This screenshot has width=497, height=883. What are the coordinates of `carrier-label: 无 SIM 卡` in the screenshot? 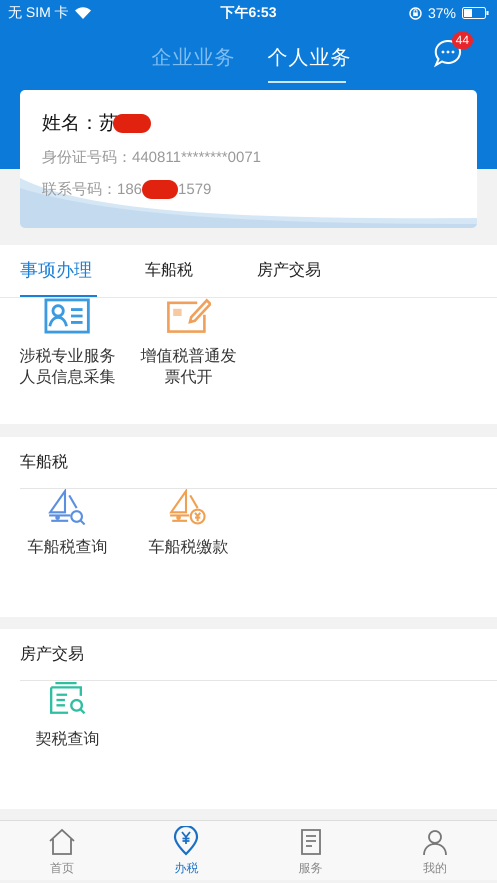 It's located at (38, 13).